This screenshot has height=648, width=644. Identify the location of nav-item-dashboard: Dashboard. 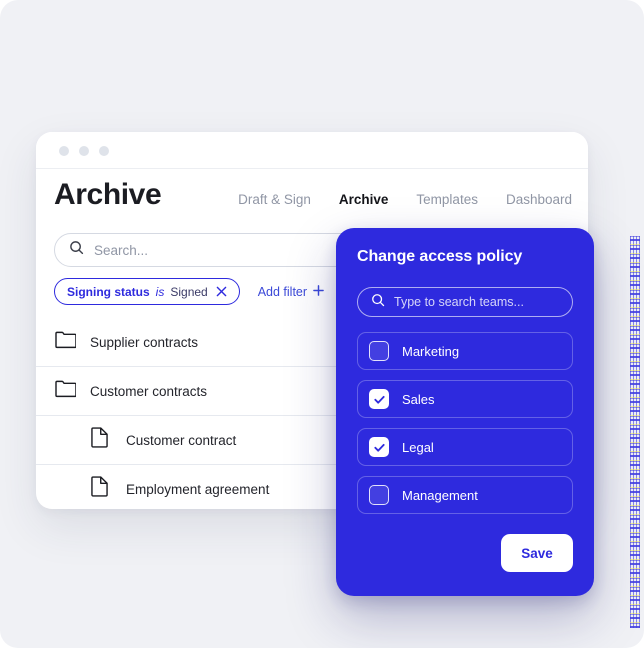
(539, 199).